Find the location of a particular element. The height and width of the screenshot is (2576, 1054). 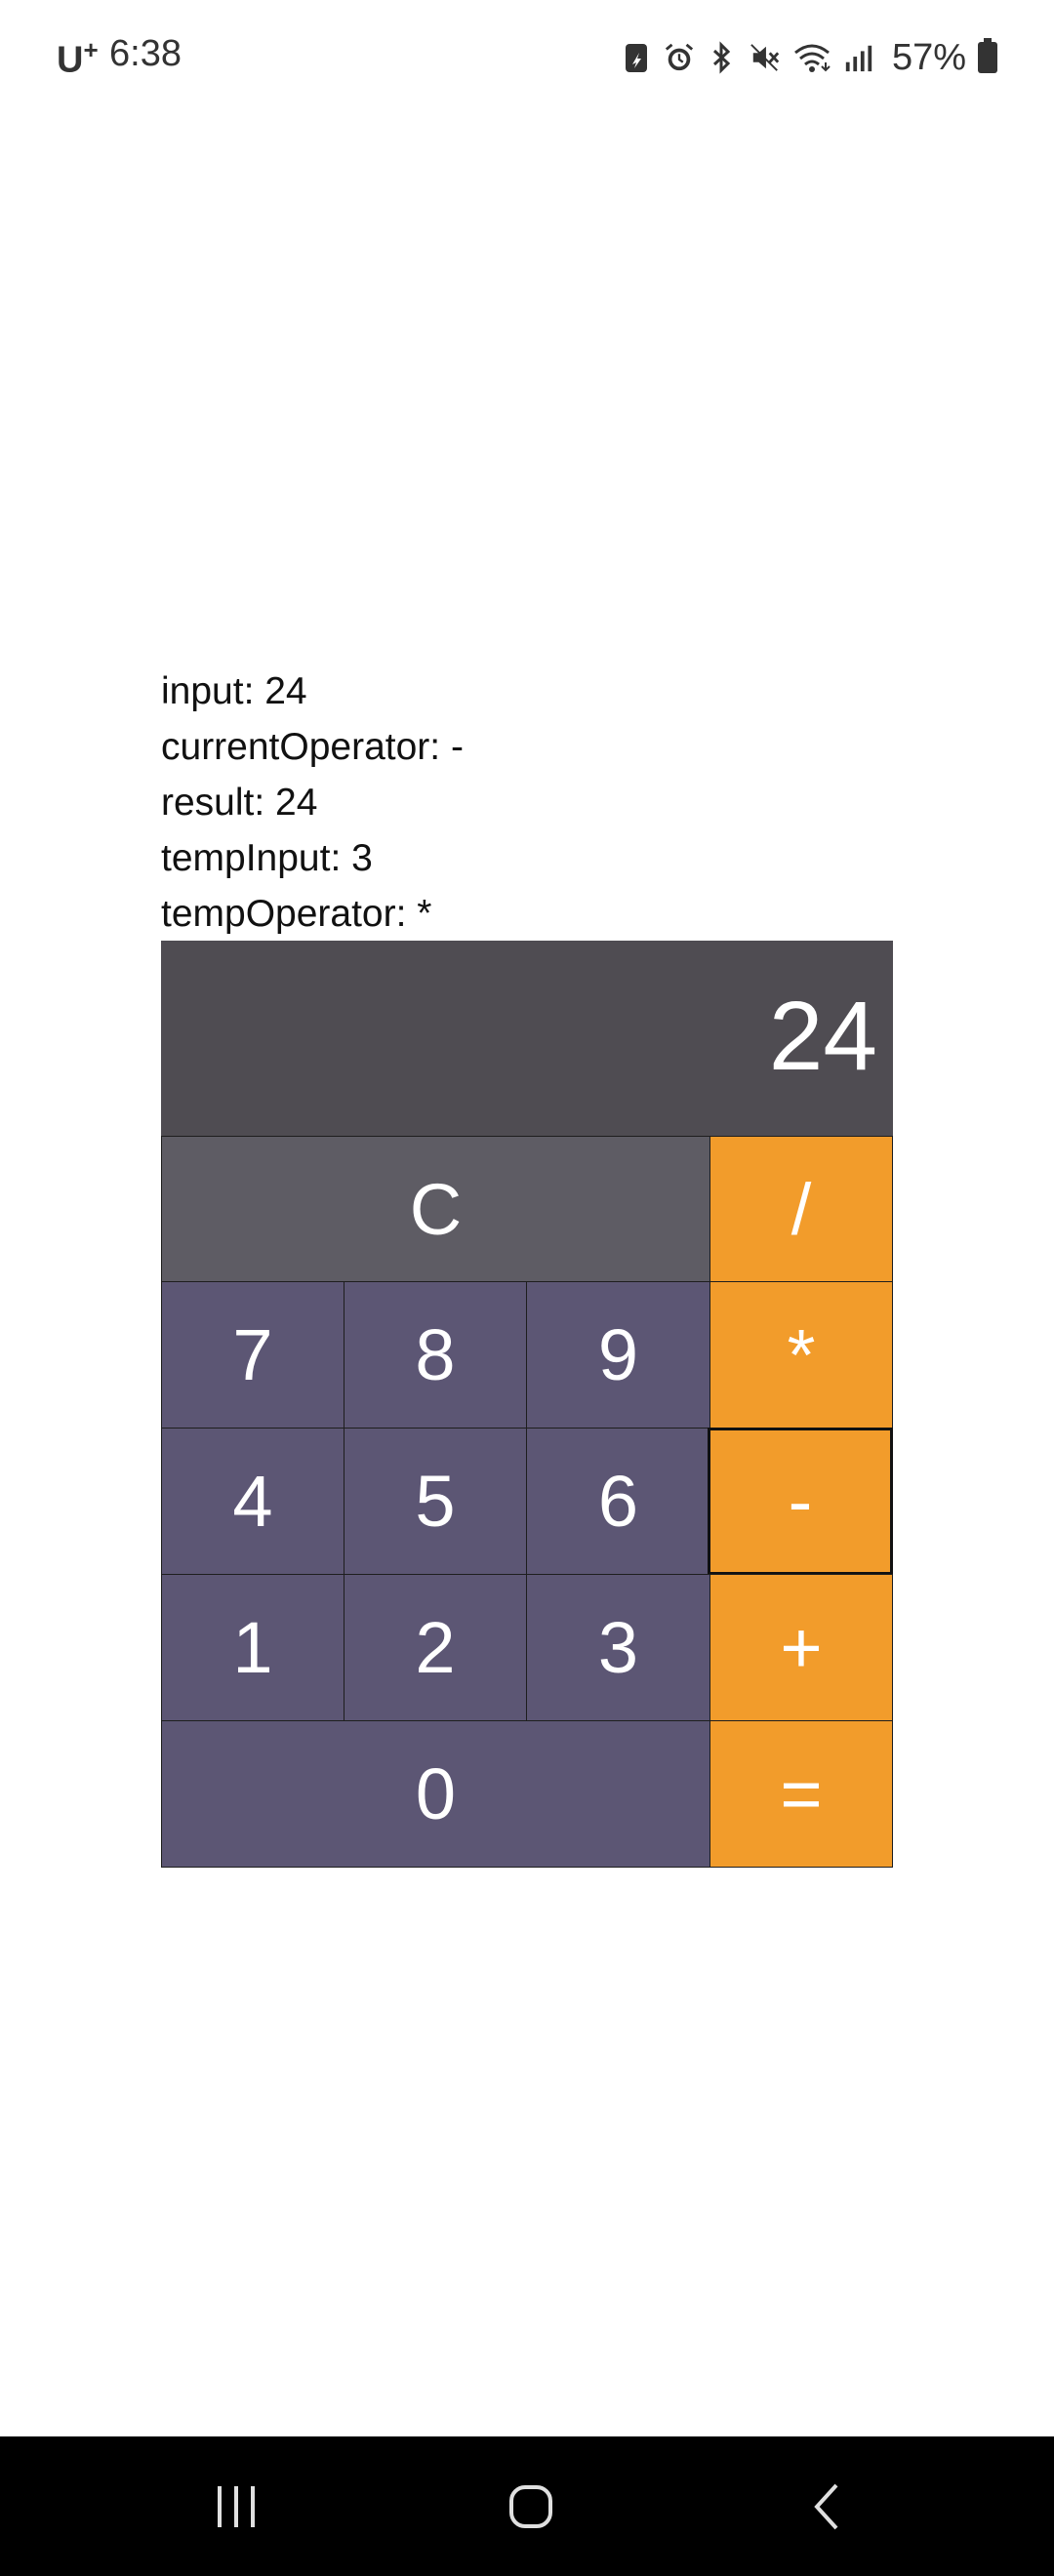

wifi-icon is located at coordinates (811, 57).